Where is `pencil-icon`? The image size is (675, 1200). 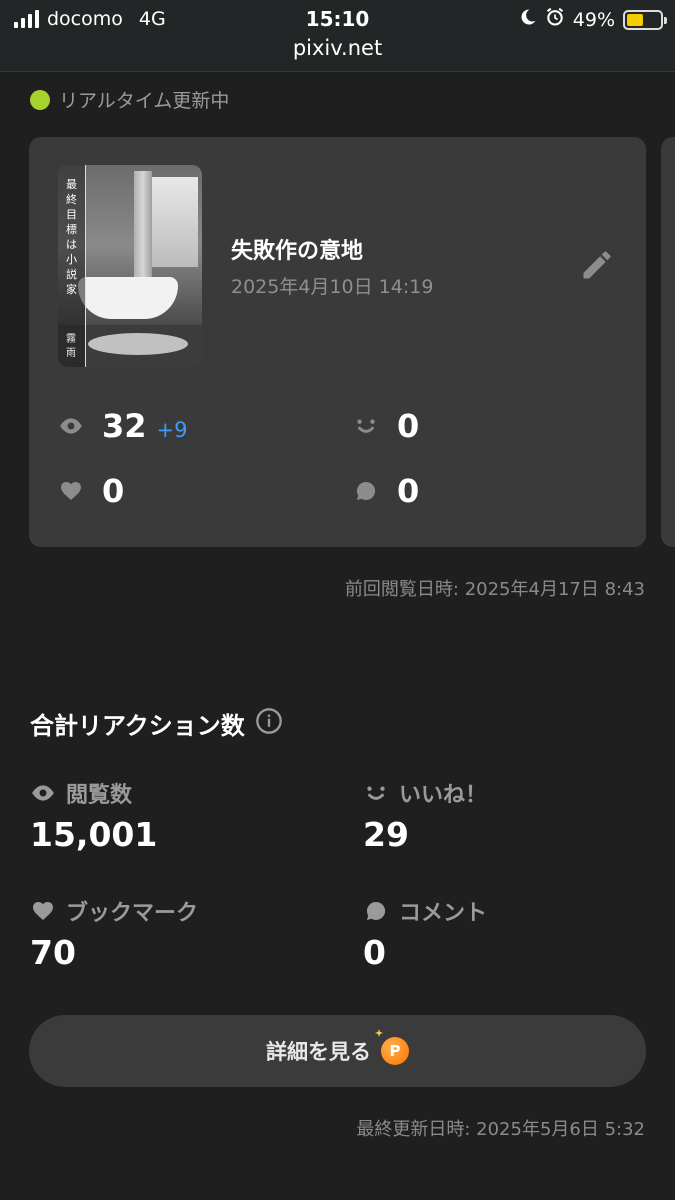
pencil-icon is located at coordinates (597, 269).